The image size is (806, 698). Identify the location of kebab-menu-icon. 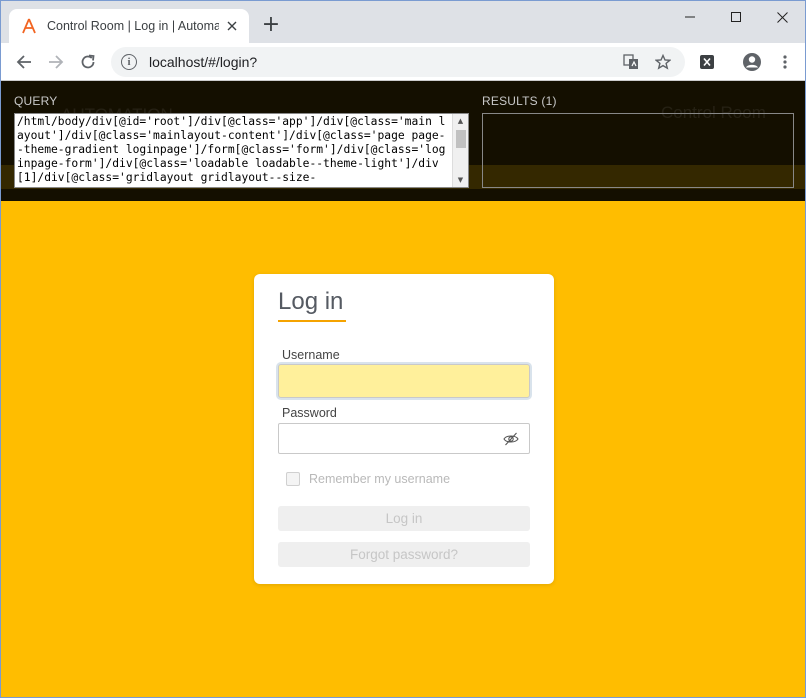
(785, 62).